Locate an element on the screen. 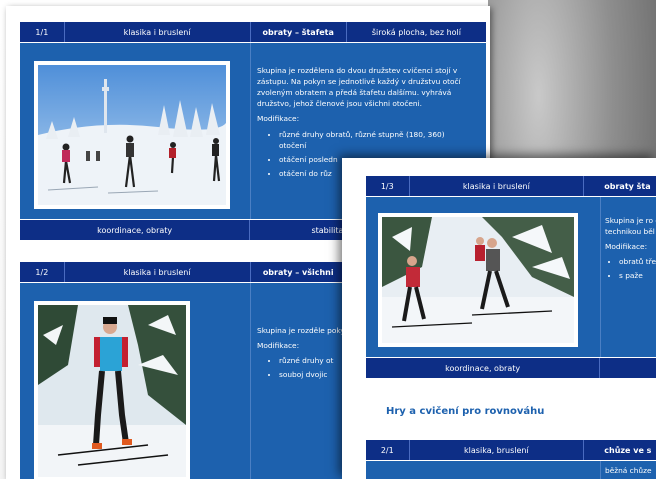 Image resolution: width=656 pixels, height=479 pixels. list-item: s paže is located at coordinates (637, 275).